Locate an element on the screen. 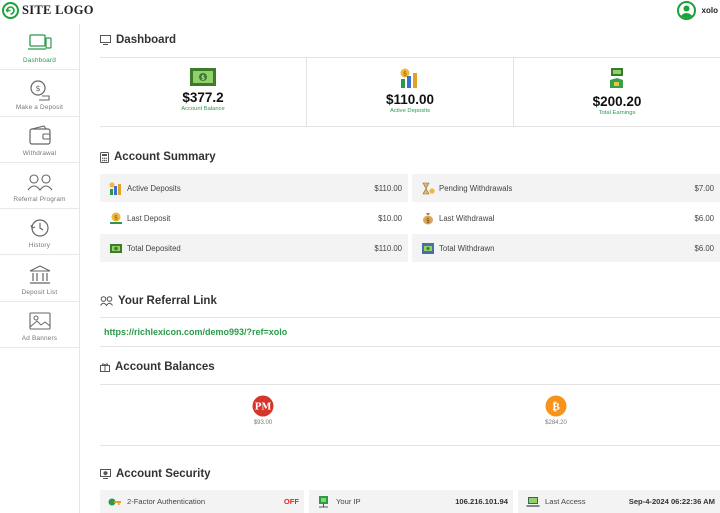  people-small-icon is located at coordinates (106, 301).